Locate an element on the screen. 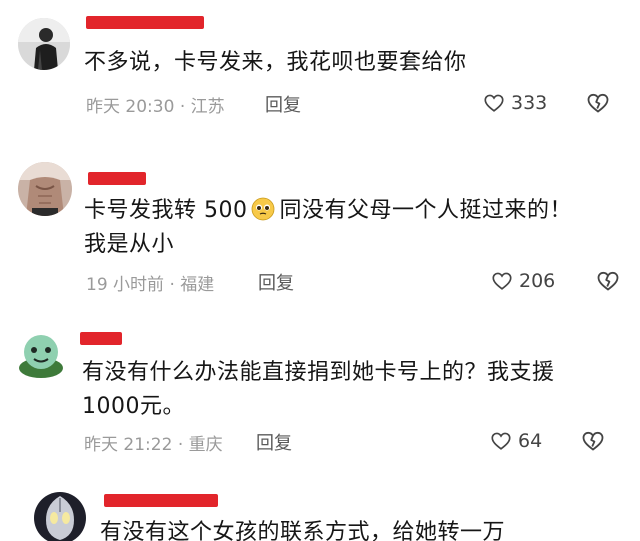 The height and width of the screenshot is (541, 640). like-button: 64 is located at coordinates (516, 441).